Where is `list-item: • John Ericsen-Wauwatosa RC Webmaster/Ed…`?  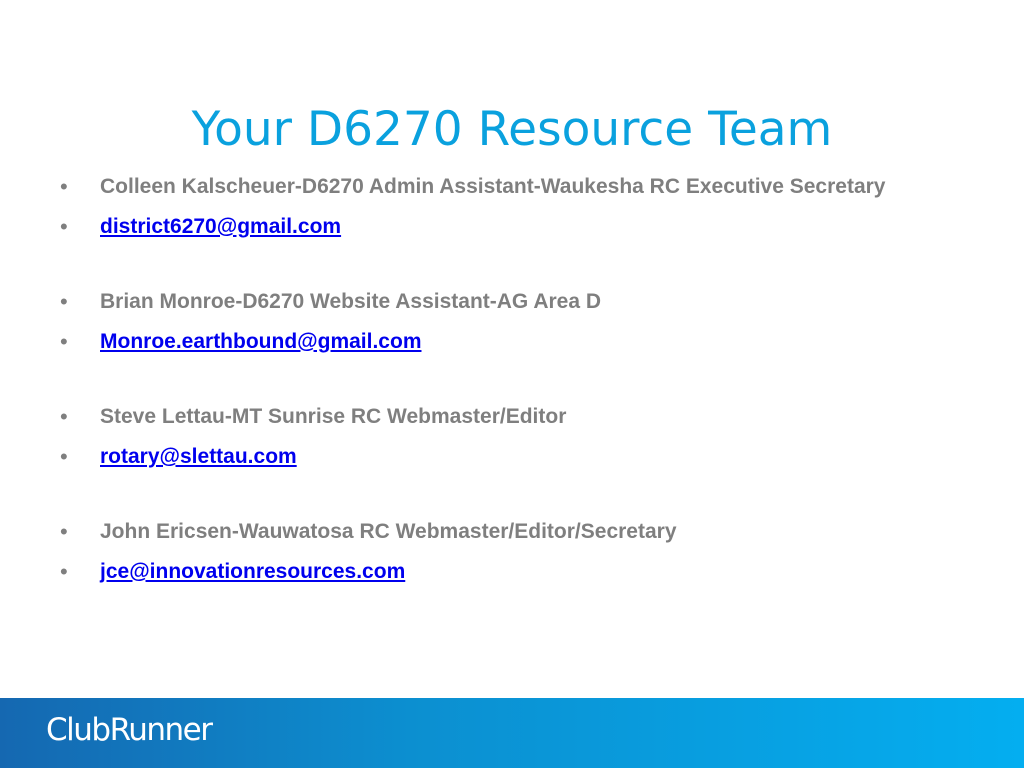 list-item: • John Ericsen-Wauwatosa RC Webmaster/Ed… is located at coordinates (496, 532).